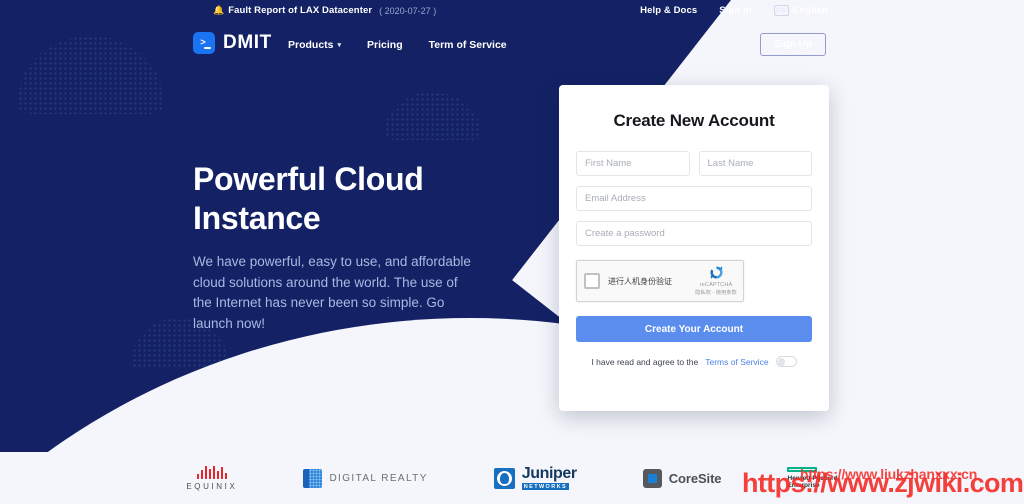 This screenshot has height=504, width=1024. What do you see at coordinates (694, 163) in the screenshot?
I see `name-fields-row` at bounding box center [694, 163].